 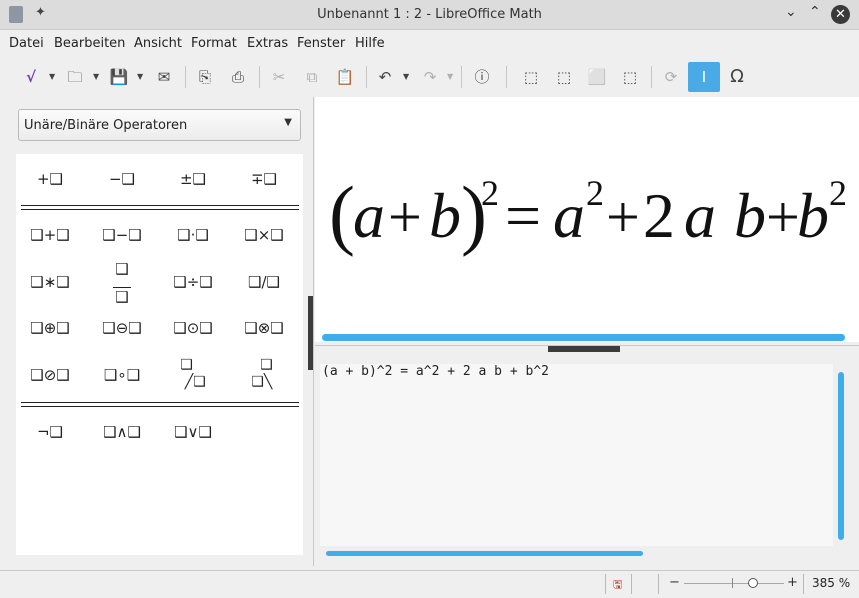 What do you see at coordinates (121, 328) in the screenshot?
I see `op-circled-minus: ❑⊖❑` at bounding box center [121, 328].